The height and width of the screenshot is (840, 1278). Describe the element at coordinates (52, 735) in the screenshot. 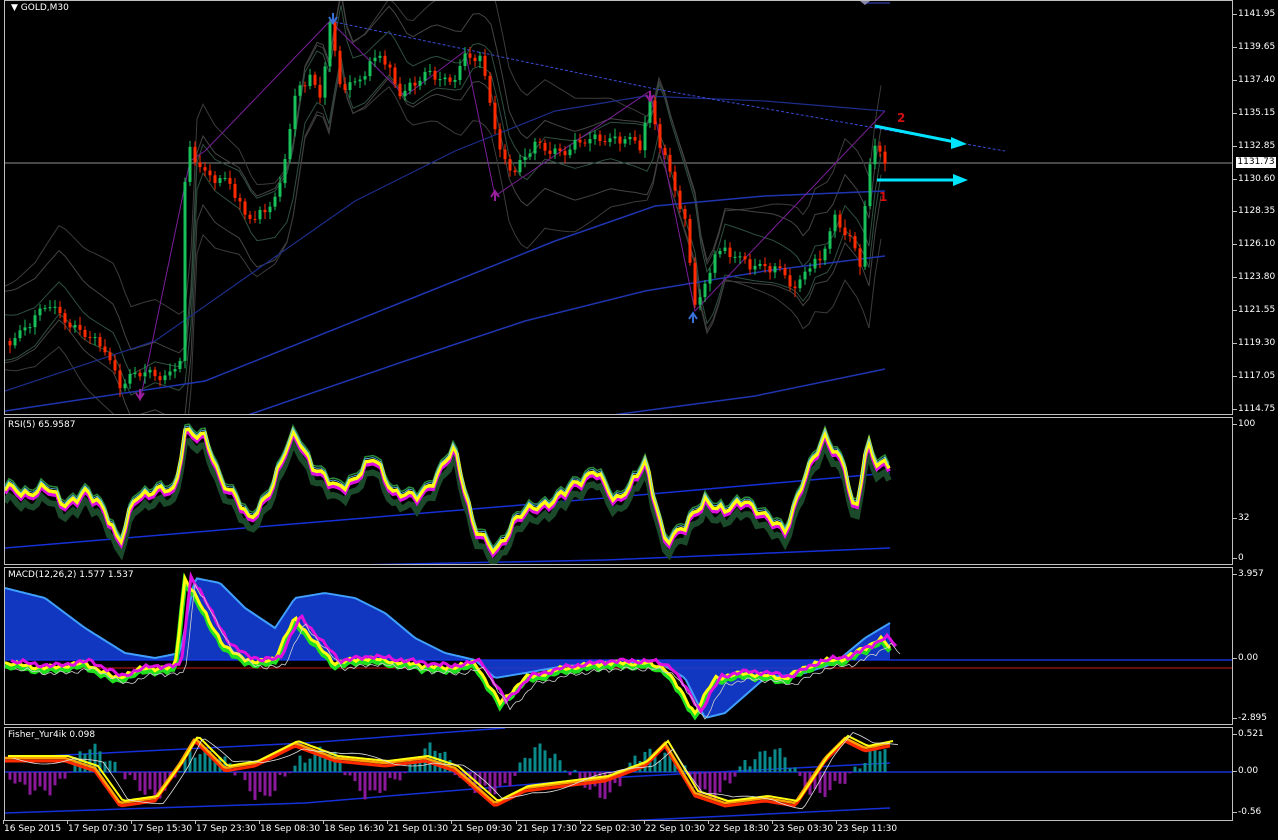

I see `fisher-label: Fisher_Yur4ik 0.098` at that location.